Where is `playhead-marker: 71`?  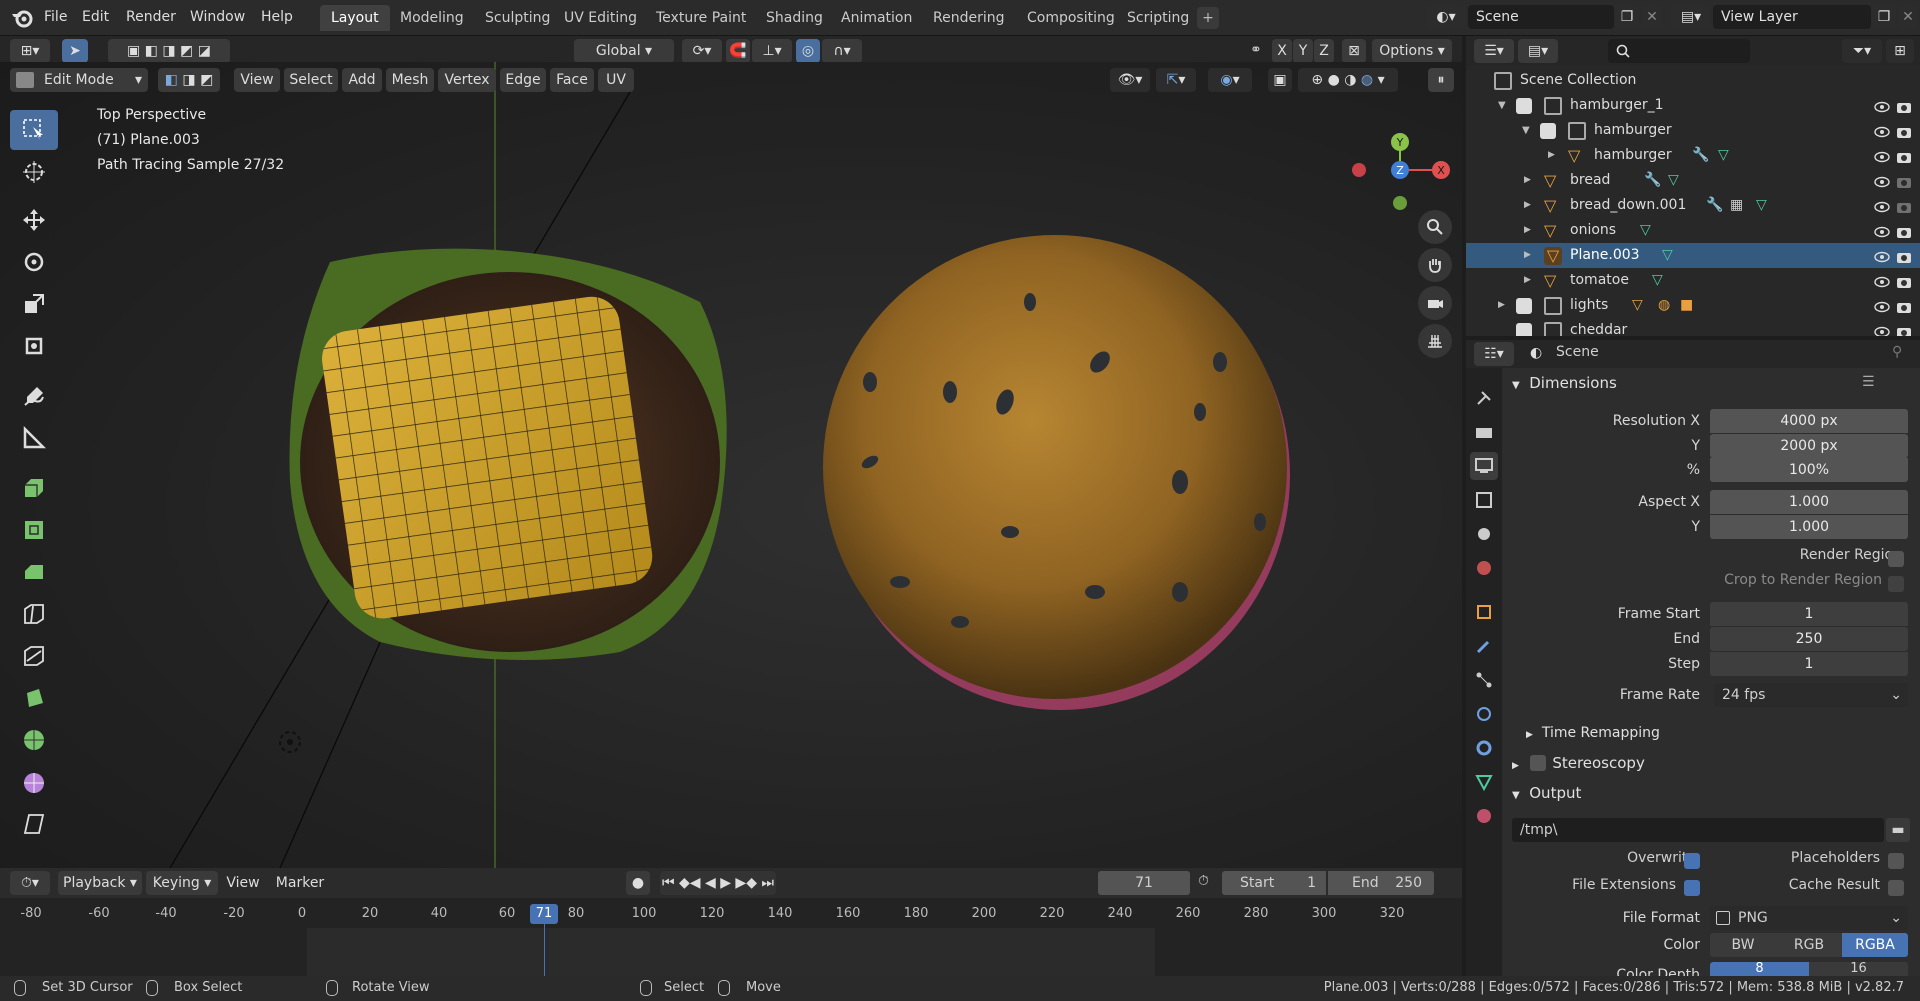
playhead-marker: 71 is located at coordinates (544, 914).